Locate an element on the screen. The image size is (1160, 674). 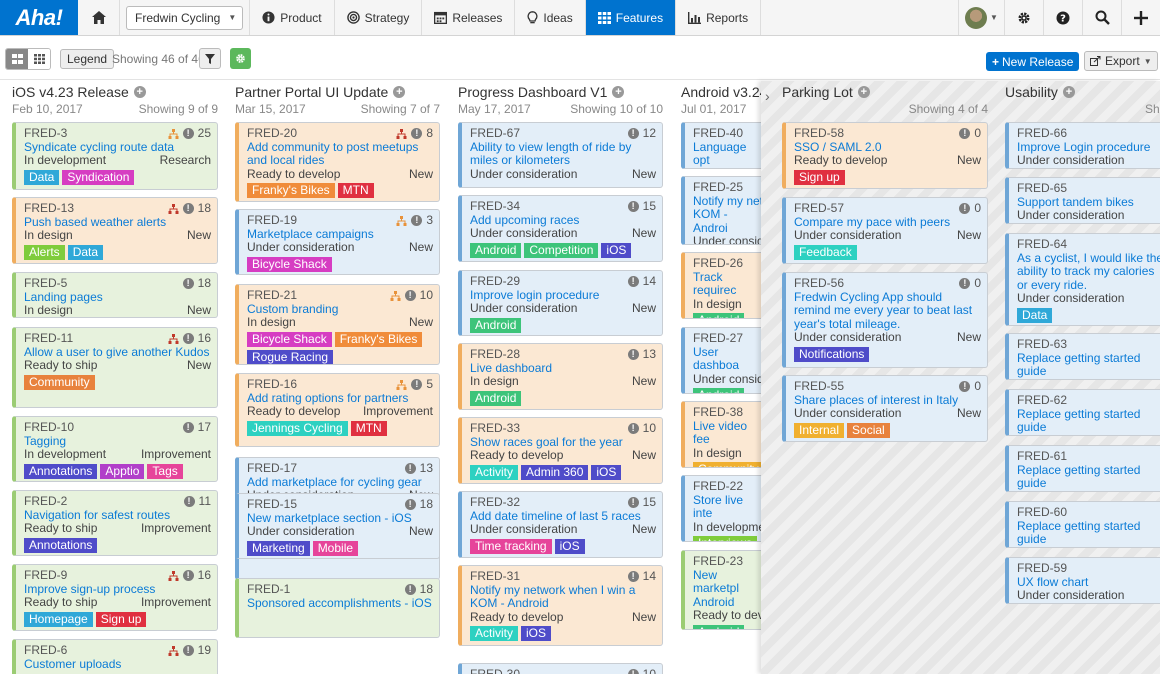
feature-name: Custom branding is located at coordinates (340, 309).